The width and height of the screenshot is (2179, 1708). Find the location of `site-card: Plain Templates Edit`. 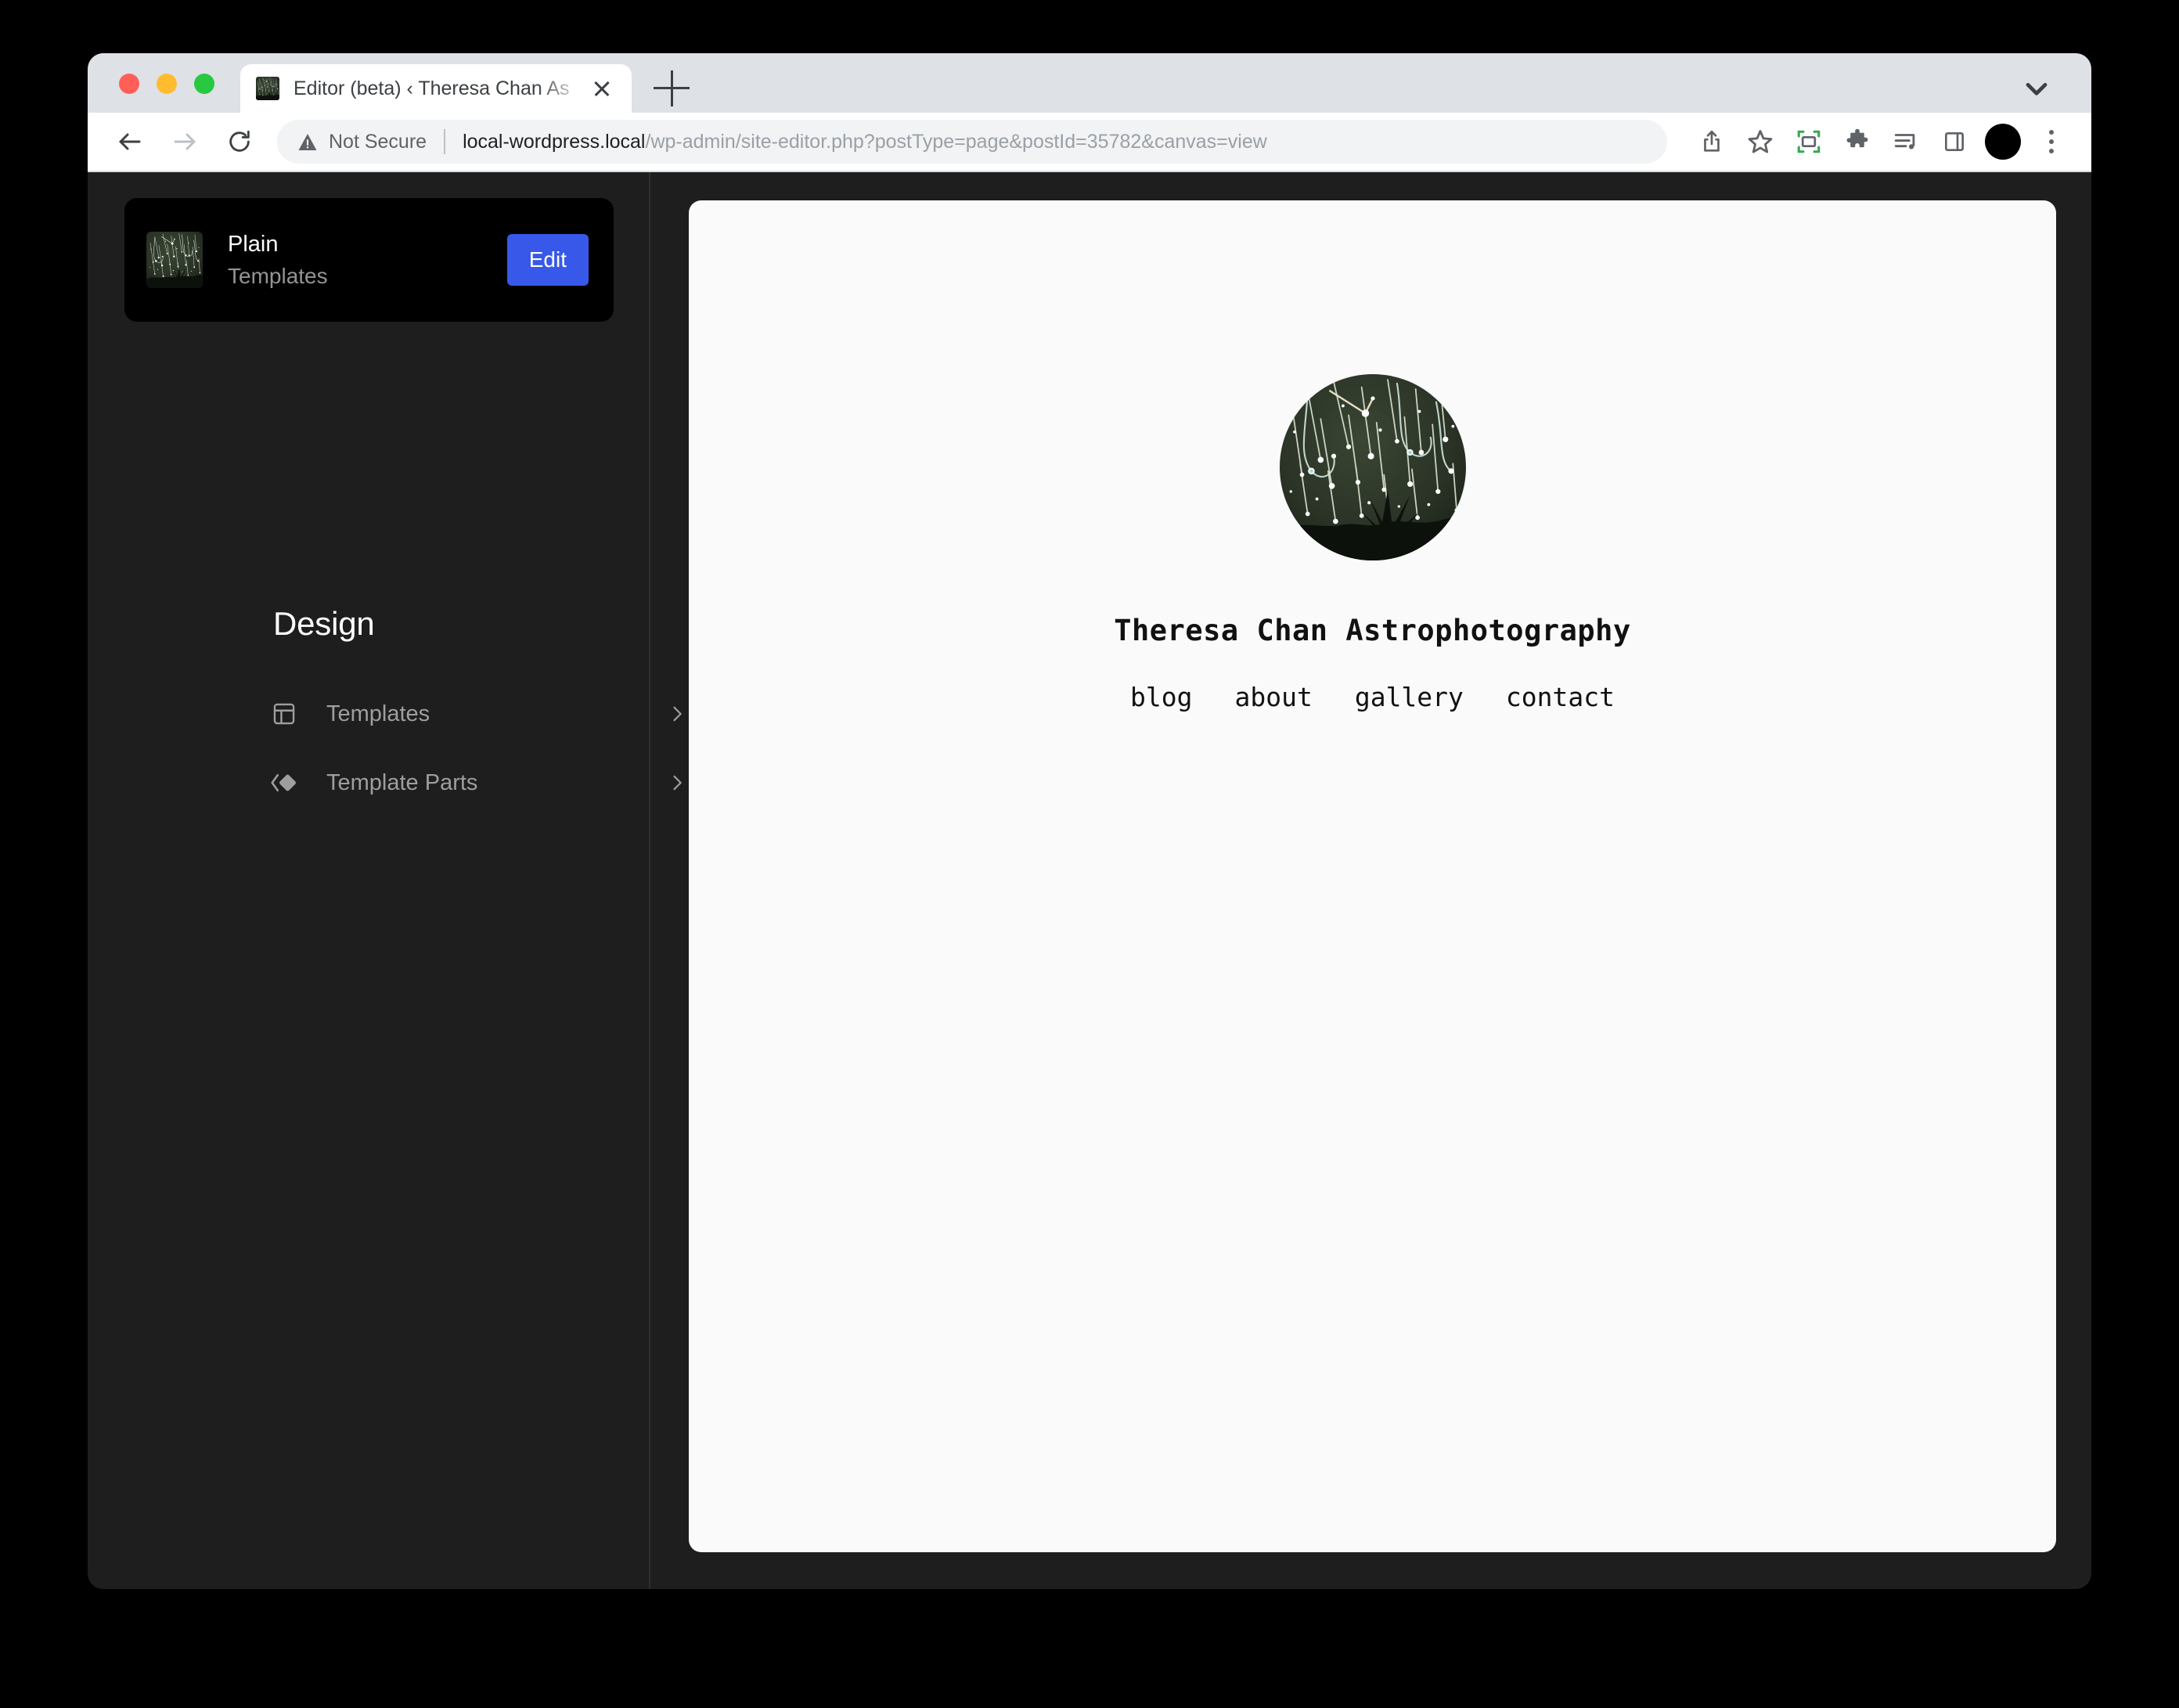

site-card: Plain Templates Edit is located at coordinates (369, 260).